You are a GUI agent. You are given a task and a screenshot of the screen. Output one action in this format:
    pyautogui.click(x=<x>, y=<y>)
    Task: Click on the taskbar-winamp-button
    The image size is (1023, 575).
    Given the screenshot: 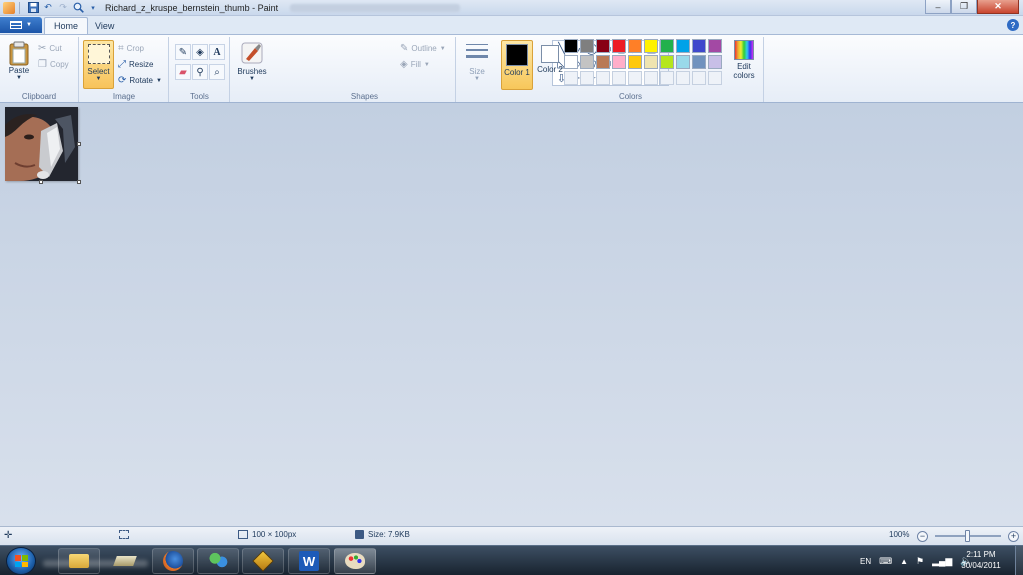 What is the action you would take?
    pyautogui.click(x=263, y=561)
    